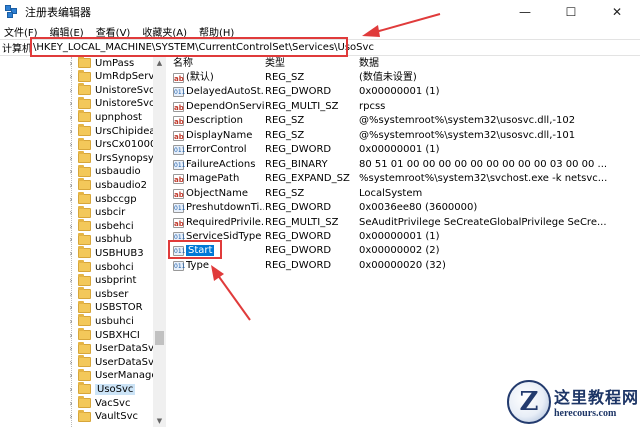  Describe the element at coordinates (105, 253) in the screenshot. I see `tree-item: › USBHUB3` at that location.